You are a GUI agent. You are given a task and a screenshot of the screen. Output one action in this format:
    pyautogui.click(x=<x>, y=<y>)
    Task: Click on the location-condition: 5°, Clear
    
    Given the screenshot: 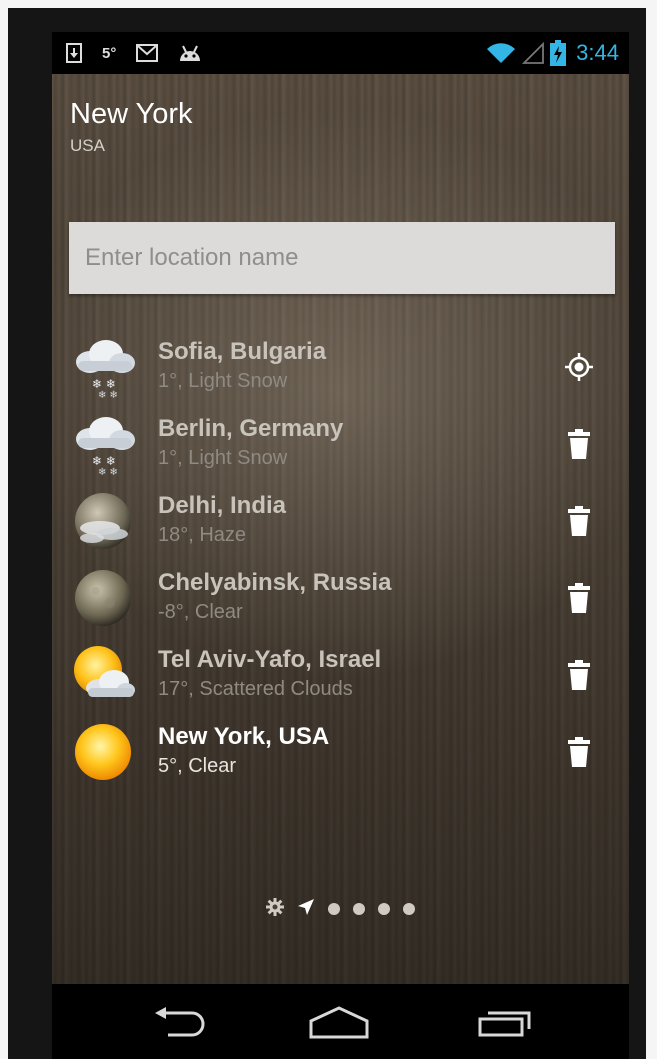 What is the action you would take?
    pyautogui.click(x=197, y=766)
    